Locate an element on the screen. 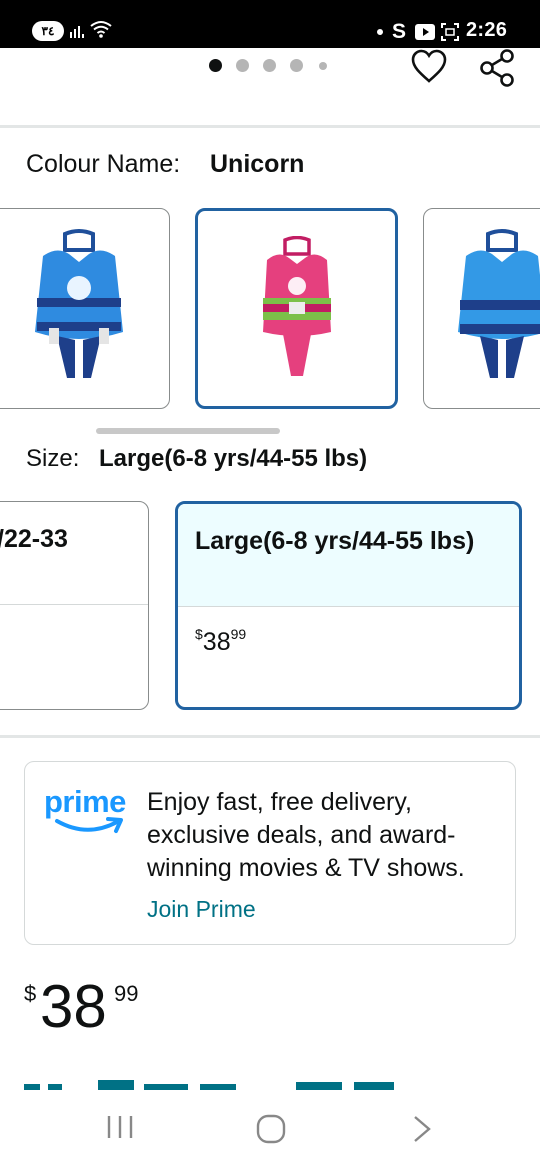 The image size is (540, 1170). clipped-offer-link is located at coordinates (224, 1080).